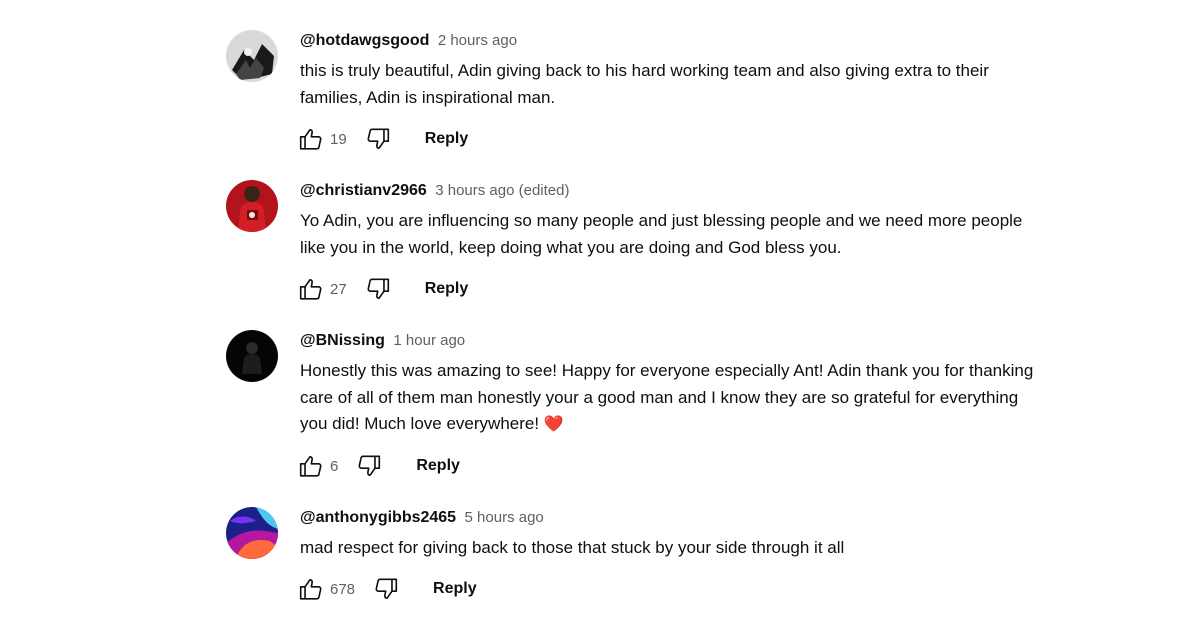 The width and height of the screenshot is (1200, 628). Describe the element at coordinates (363, 190) in the screenshot. I see `comment-author: @christianv2966` at that location.